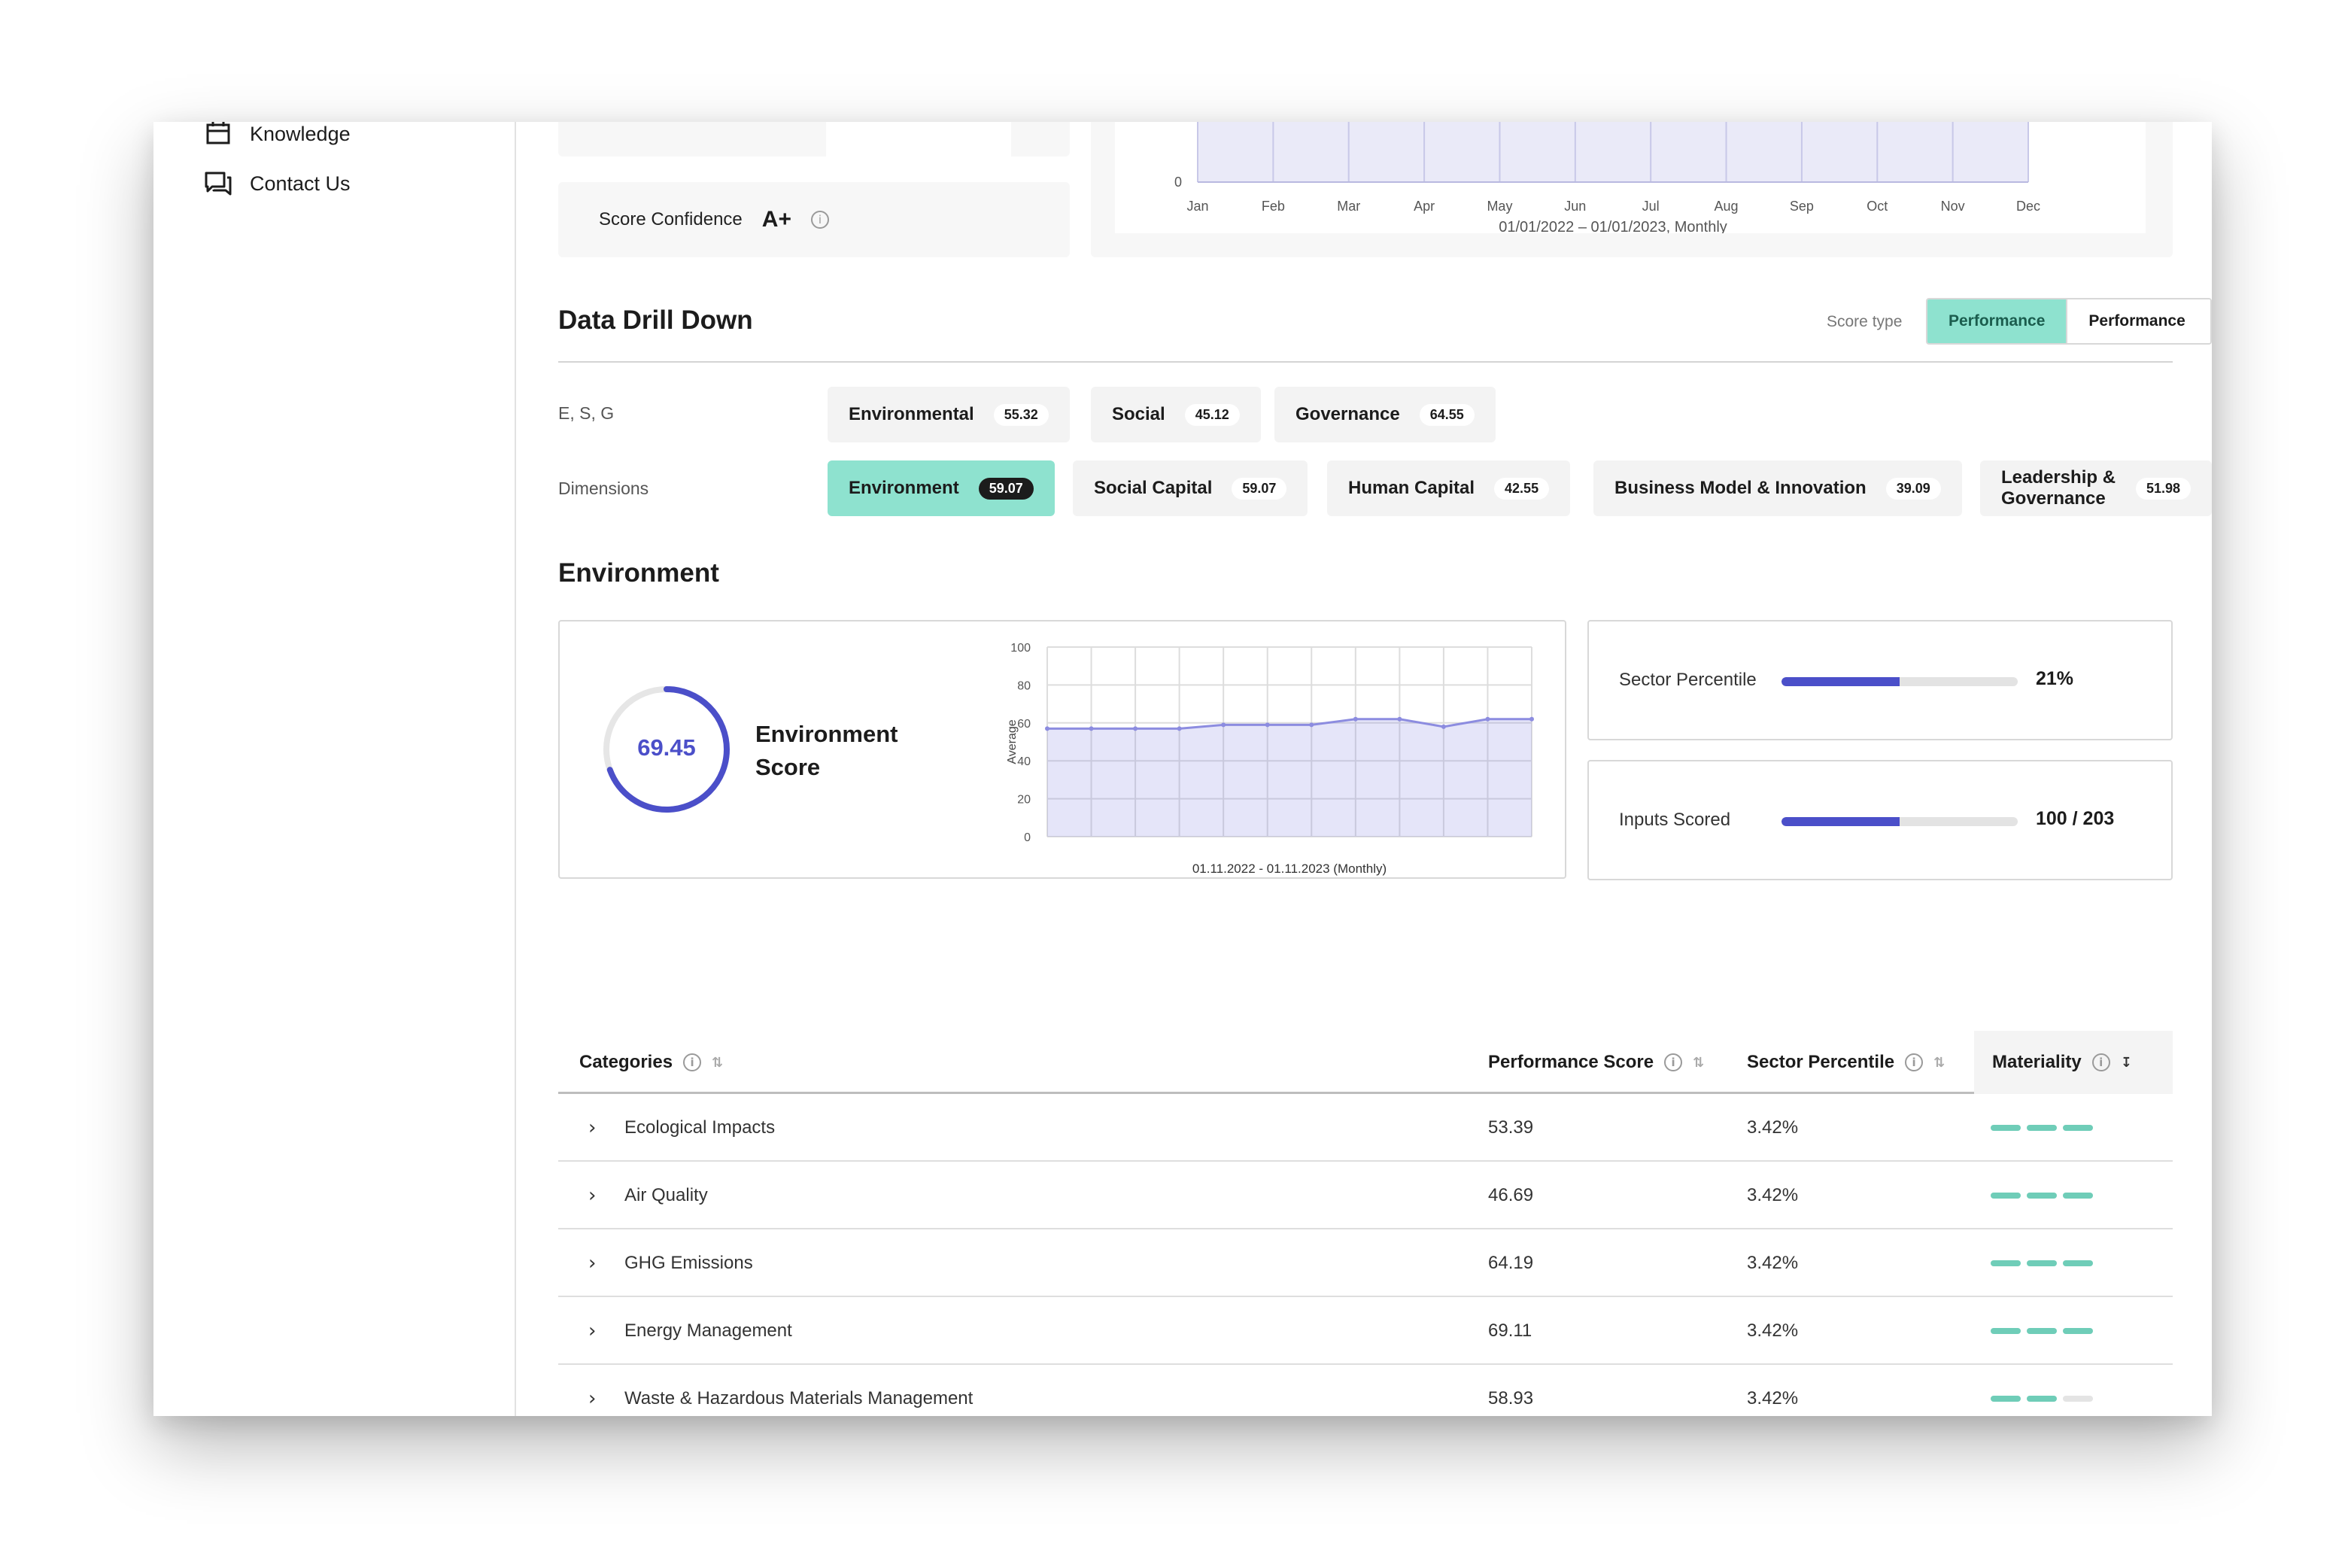 The width and height of the screenshot is (2351, 1568). I want to click on dimension-pill-human-capital: Human Capital 42.55, so click(1449, 488).